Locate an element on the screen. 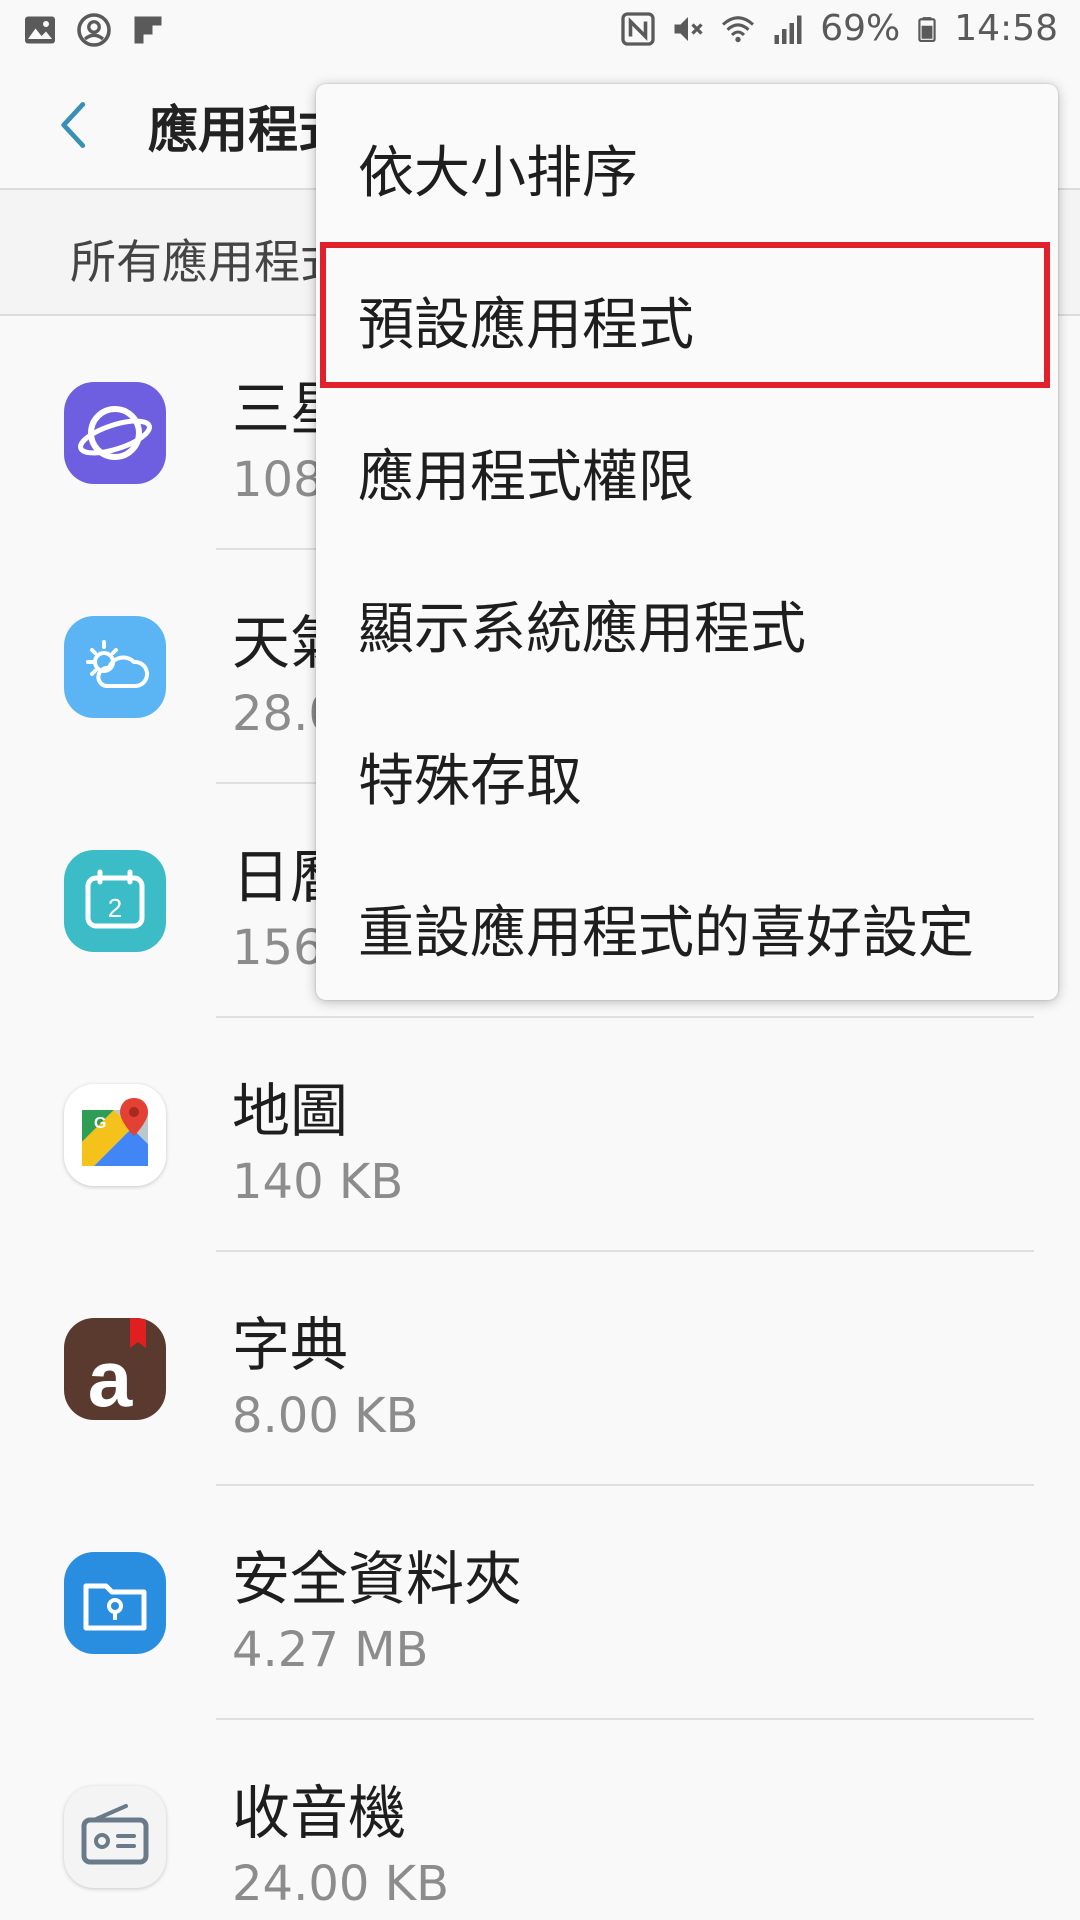 This screenshot has height=1920, width=1080. clock: 14:58 is located at coordinates (1006, 28).